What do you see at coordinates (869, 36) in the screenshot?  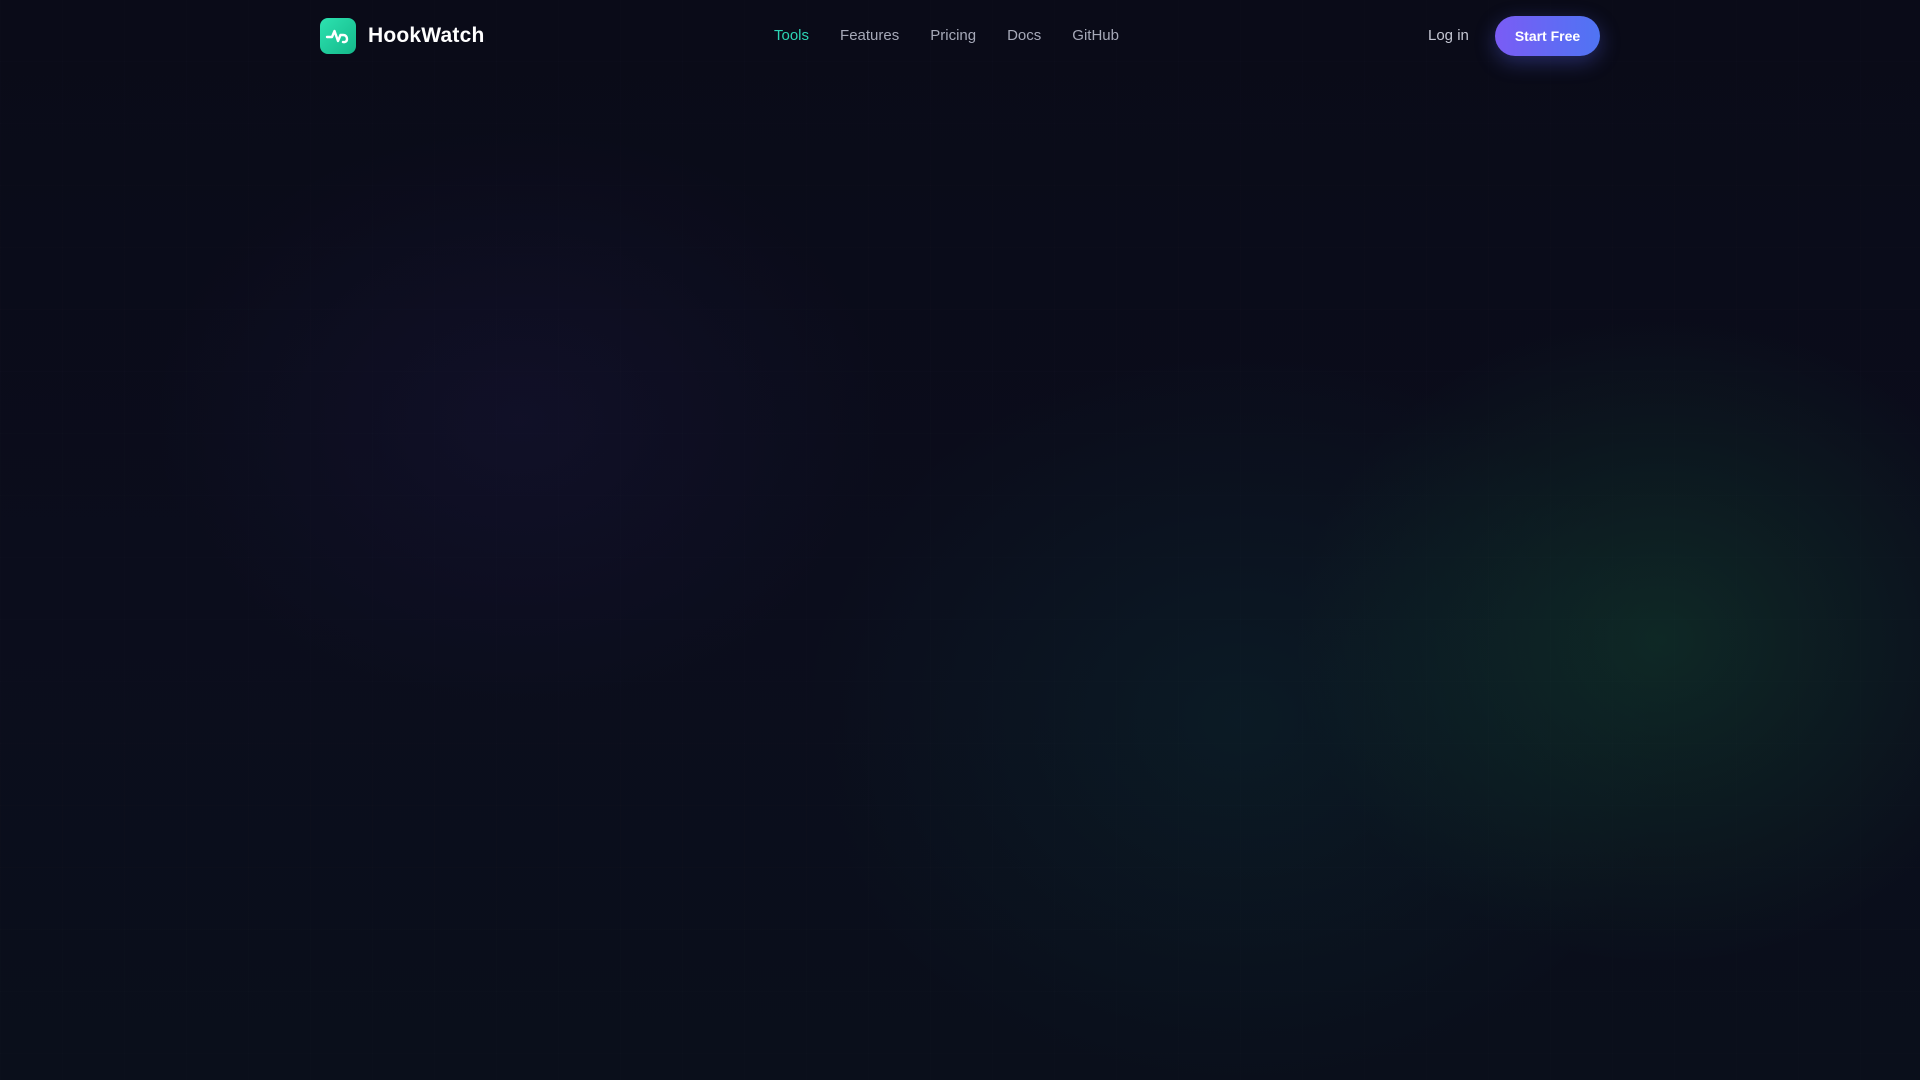 I see `nav-link-features: Features` at bounding box center [869, 36].